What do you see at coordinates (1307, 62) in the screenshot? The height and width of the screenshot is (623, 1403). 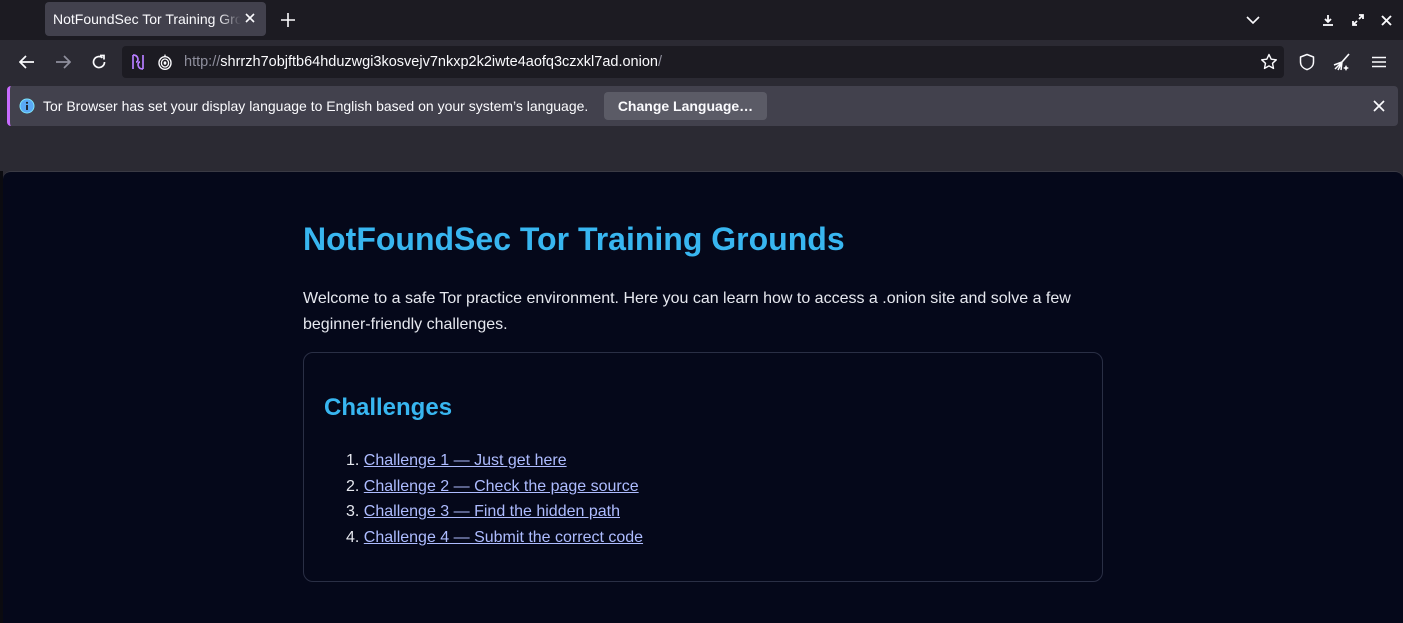 I see `shield-icon` at bounding box center [1307, 62].